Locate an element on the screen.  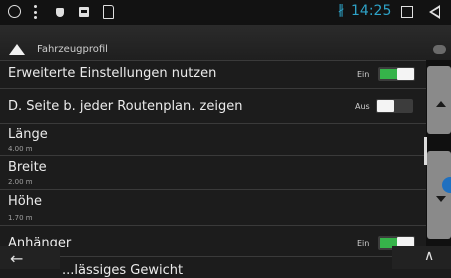
scroll-down-button is located at coordinates (439, 195).